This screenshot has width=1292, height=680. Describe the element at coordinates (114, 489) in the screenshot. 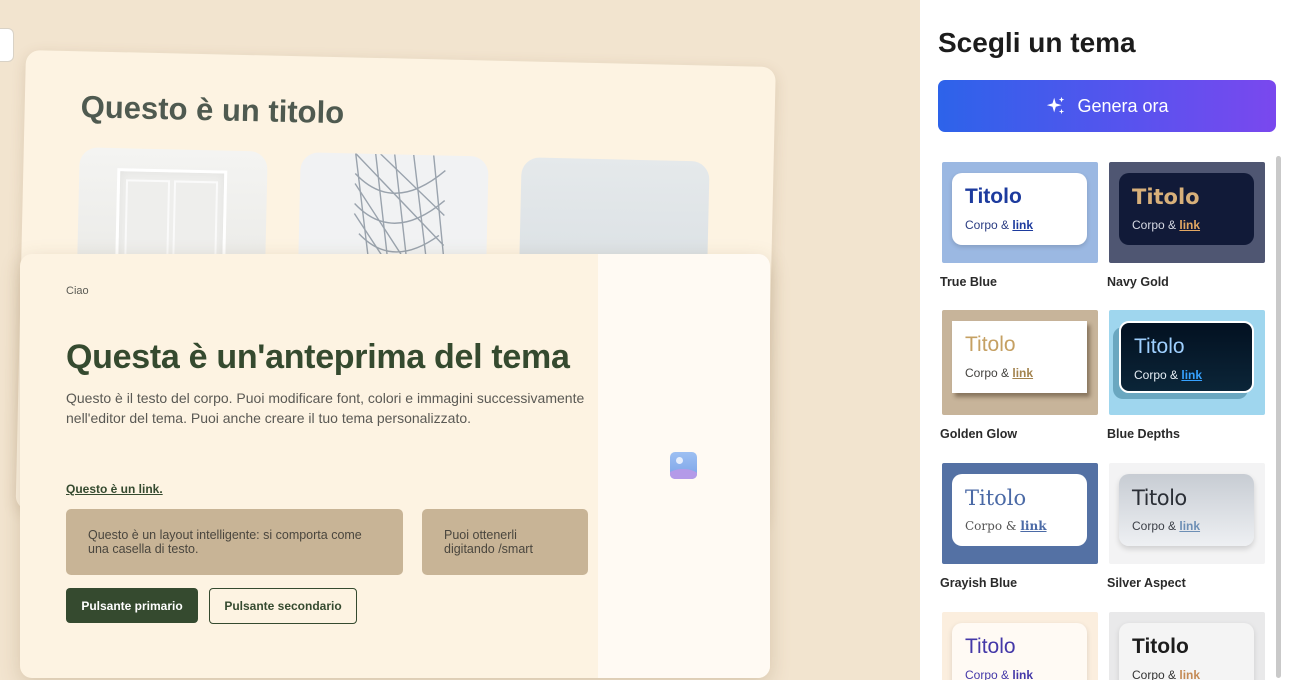

I see `slide-link: Questo è un link.` at that location.